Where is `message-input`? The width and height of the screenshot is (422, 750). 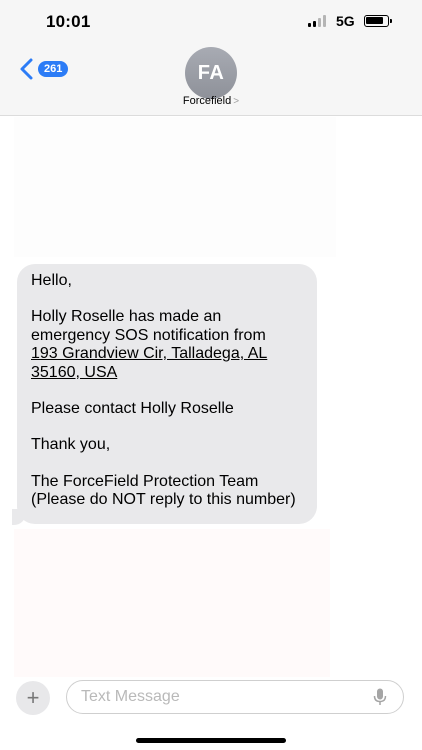 message-input is located at coordinates (235, 697).